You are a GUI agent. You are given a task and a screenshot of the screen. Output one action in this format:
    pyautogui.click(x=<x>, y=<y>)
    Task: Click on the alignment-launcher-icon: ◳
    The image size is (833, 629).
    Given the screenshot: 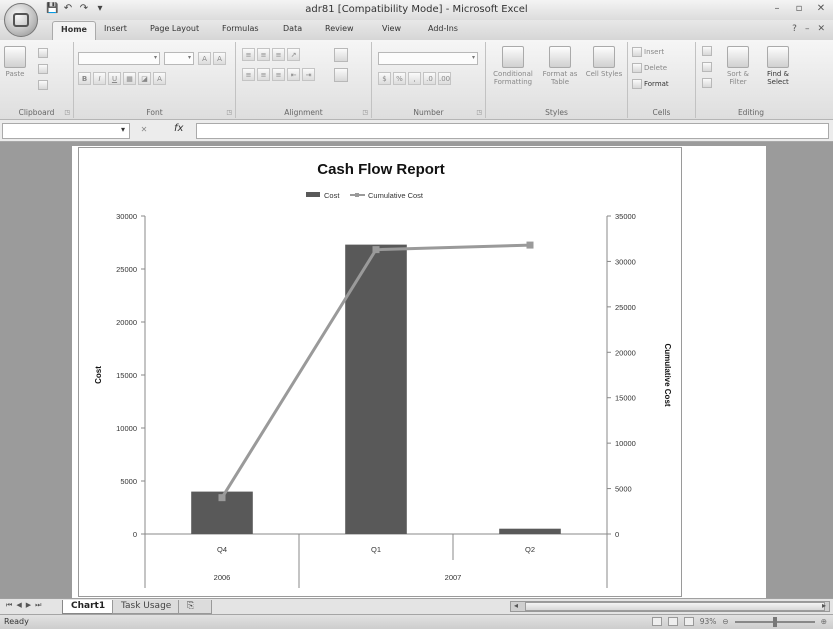 What is the action you would take?
    pyautogui.click(x=365, y=112)
    